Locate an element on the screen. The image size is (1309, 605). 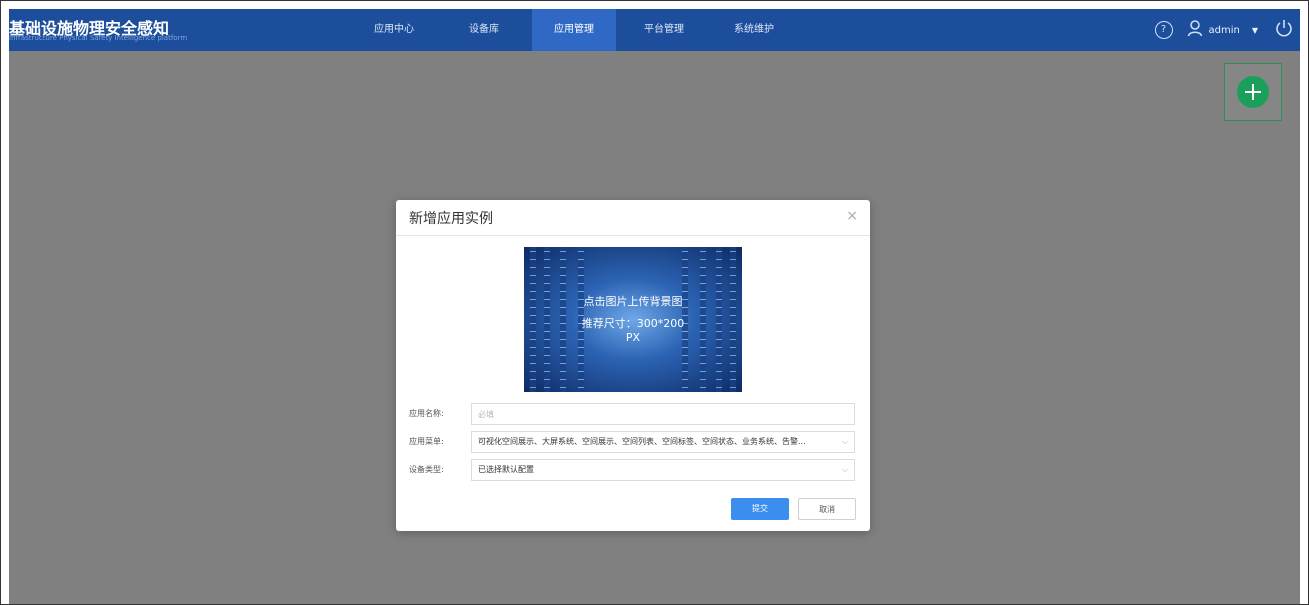
close-icon: × is located at coordinates (852, 216).